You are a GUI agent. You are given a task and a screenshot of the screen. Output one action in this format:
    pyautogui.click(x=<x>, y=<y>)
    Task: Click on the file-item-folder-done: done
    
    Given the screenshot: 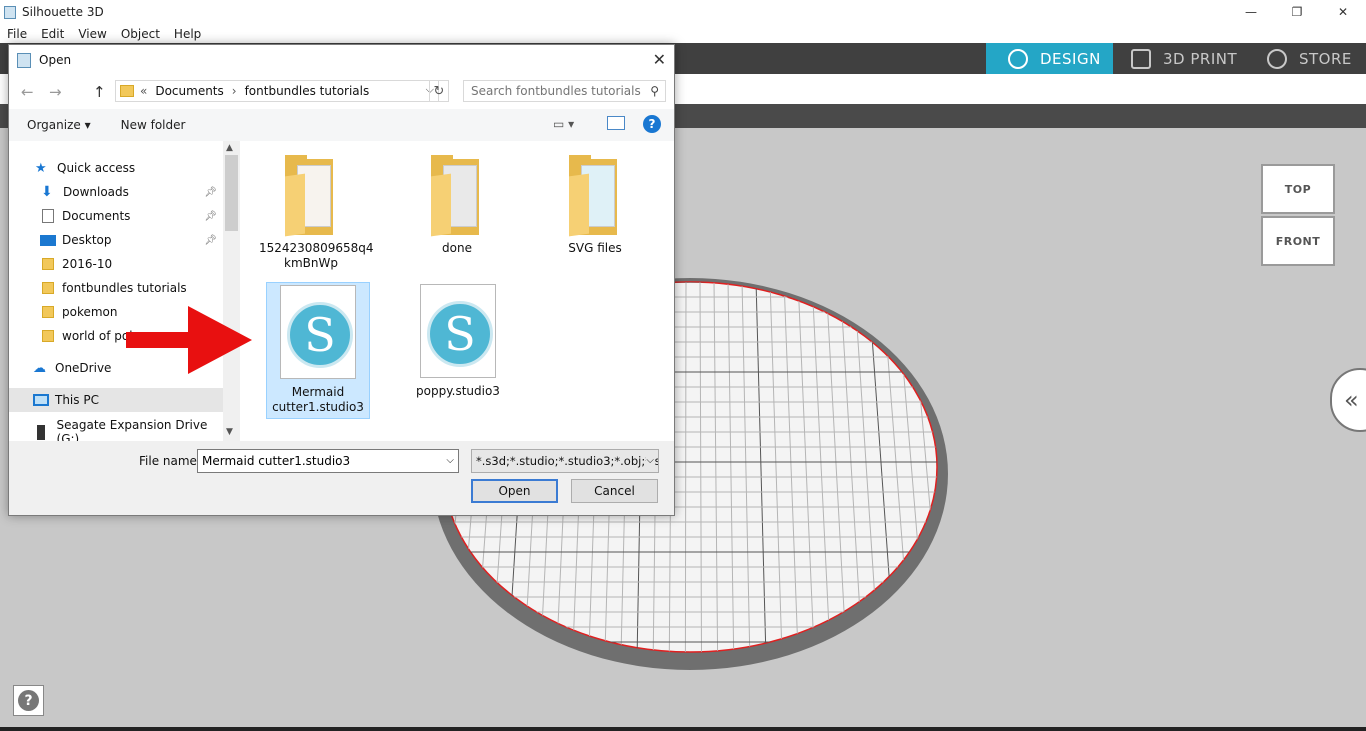 What is the action you would take?
    pyautogui.click(x=457, y=205)
    